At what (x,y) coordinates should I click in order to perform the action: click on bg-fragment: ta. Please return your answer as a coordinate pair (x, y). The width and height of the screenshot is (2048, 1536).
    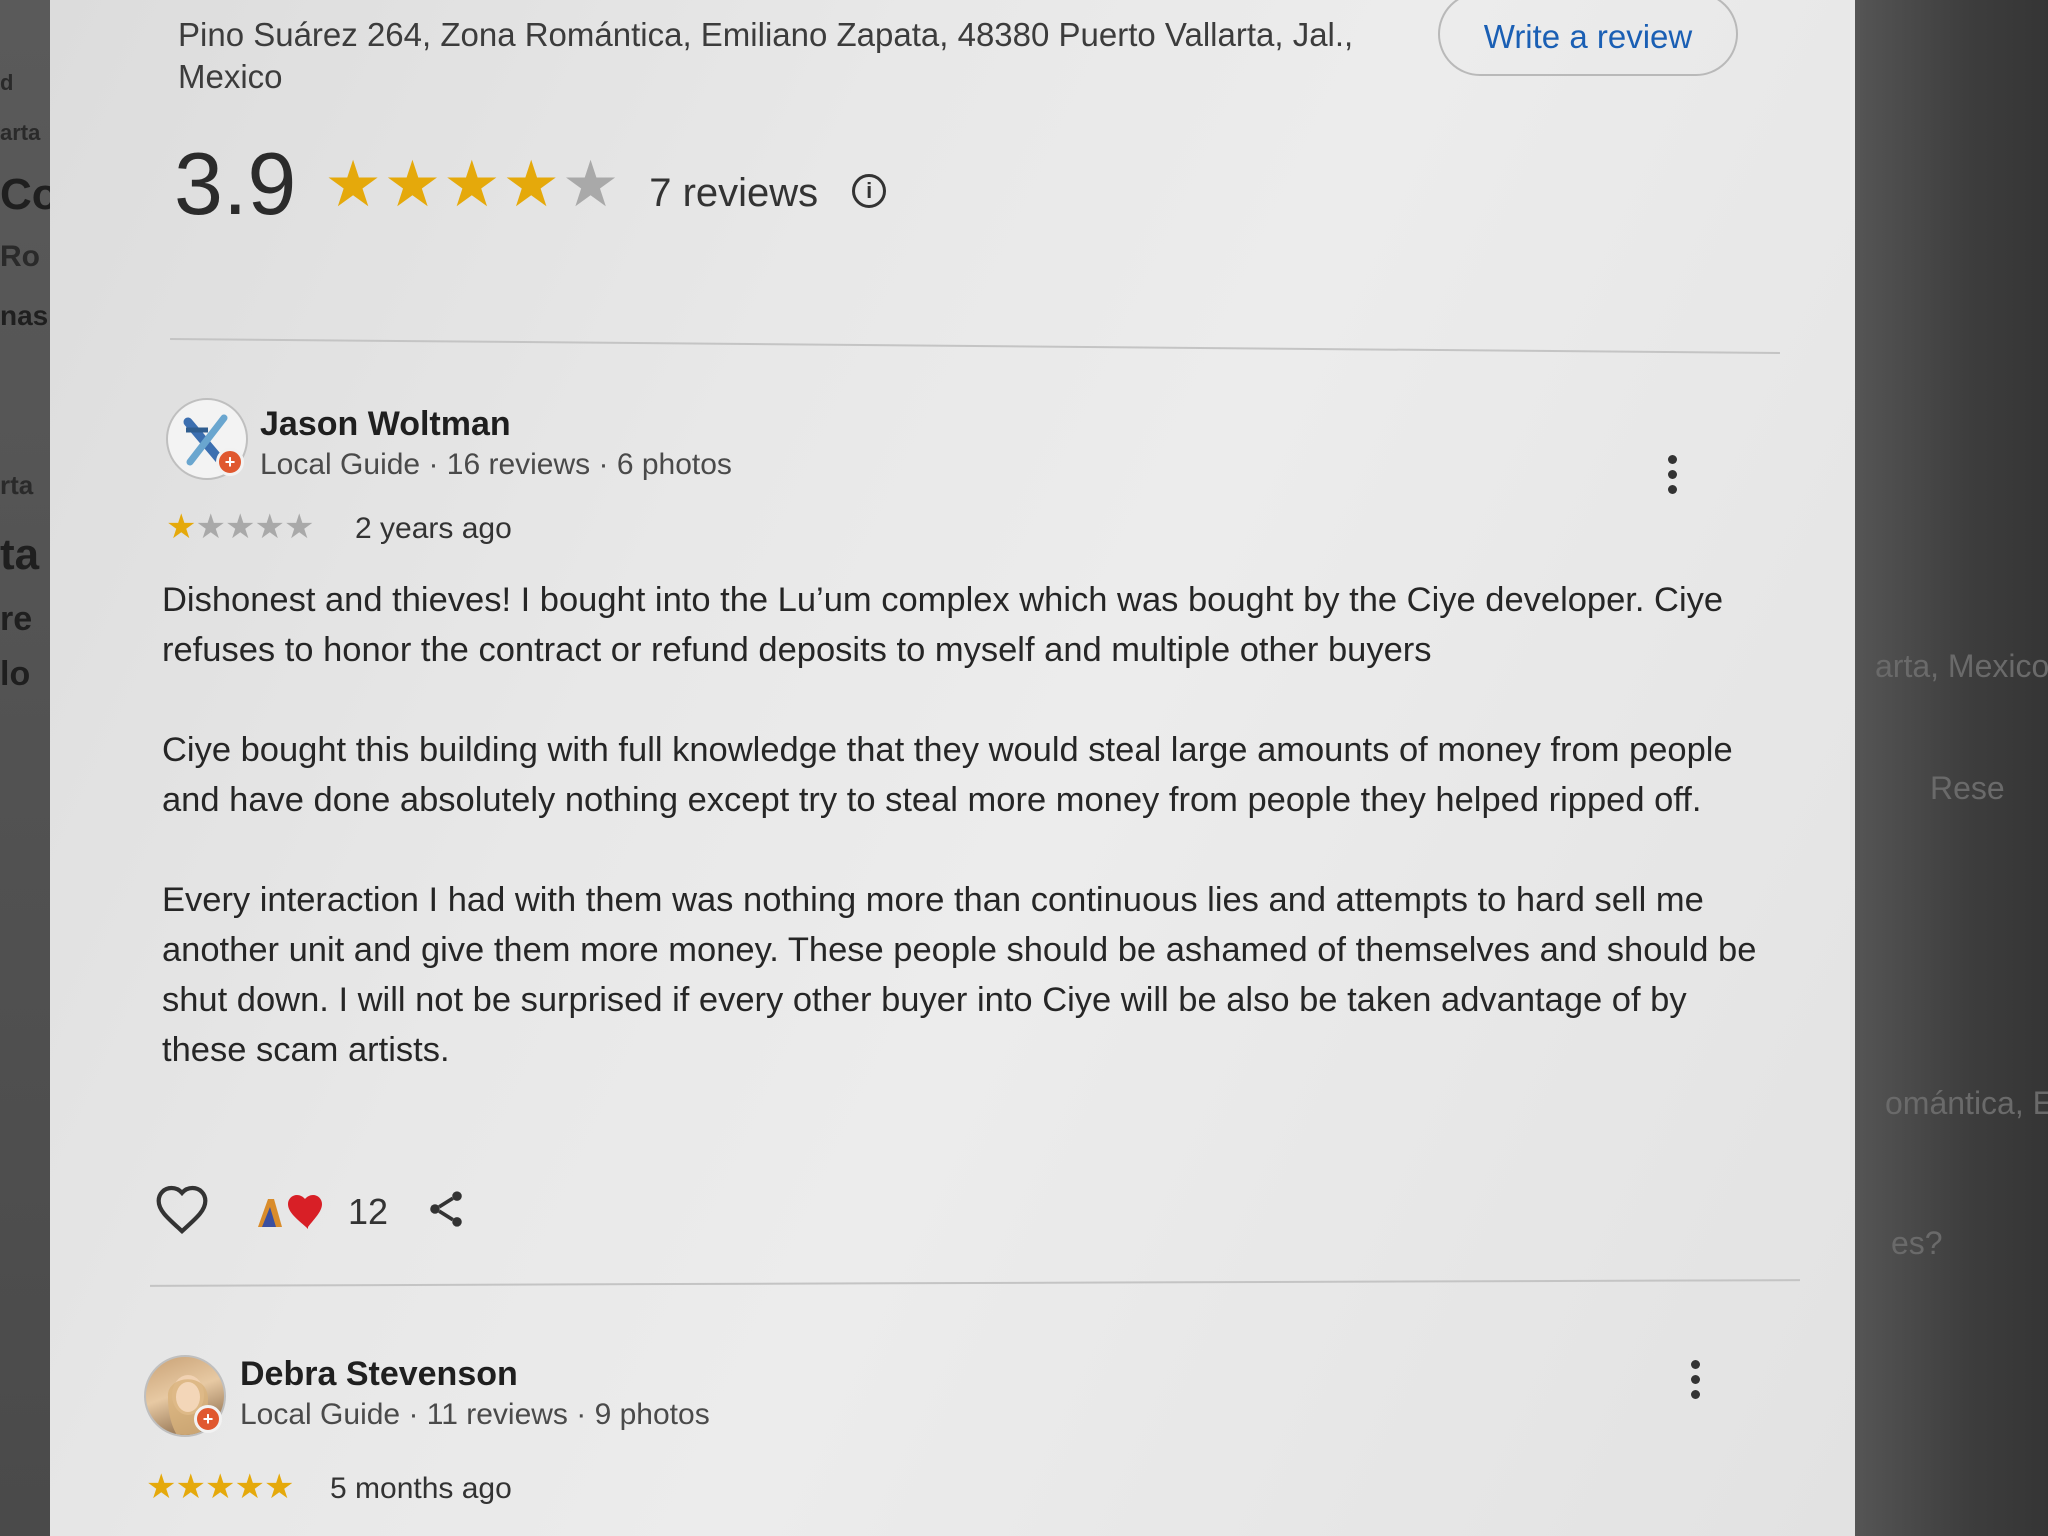
    Looking at the image, I should click on (20, 554).